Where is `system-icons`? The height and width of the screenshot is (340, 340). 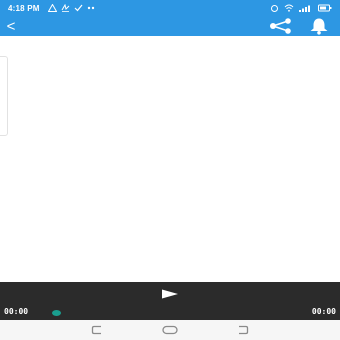
system-icons is located at coordinates (301, 8).